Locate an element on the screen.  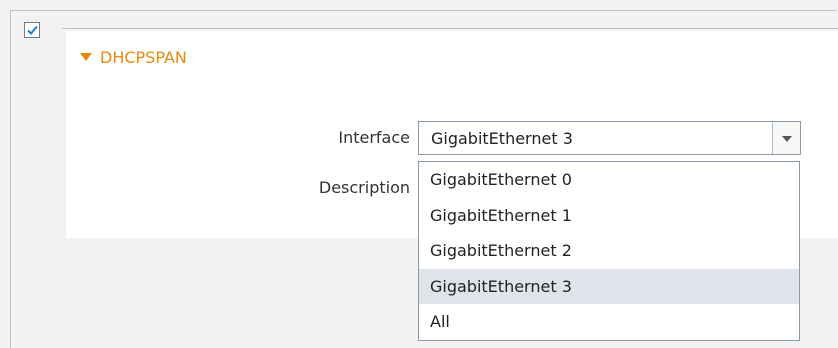
description-label: Description is located at coordinates (364, 187).